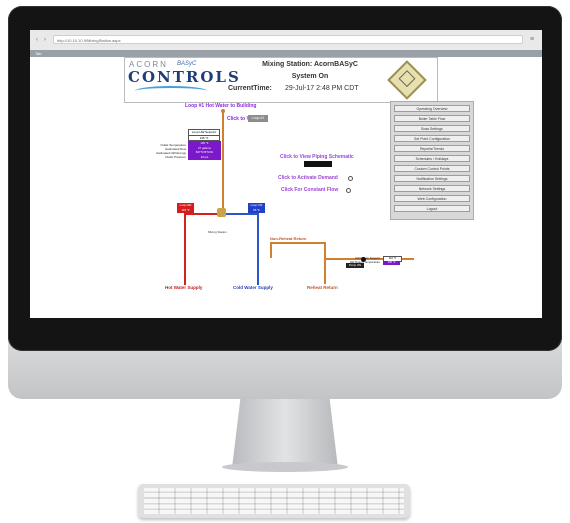  What do you see at coordinates (221, 212) in the screenshot?
I see `mixing-valve-icon` at bounding box center [221, 212].